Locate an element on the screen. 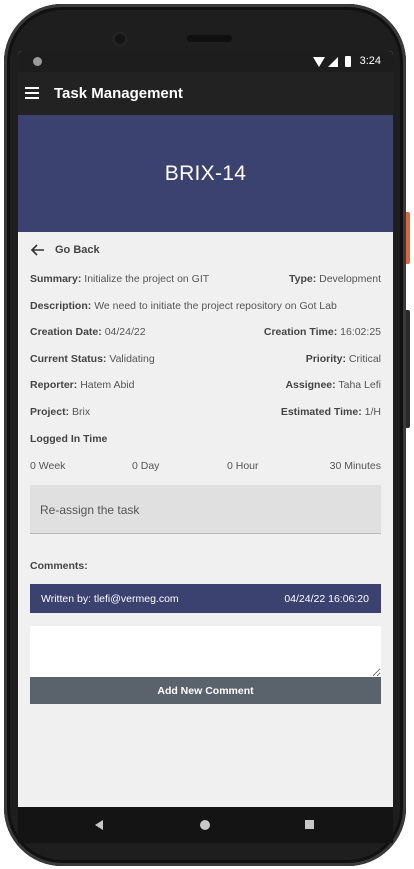  assignee-label: Assignee: is located at coordinates (310, 385).